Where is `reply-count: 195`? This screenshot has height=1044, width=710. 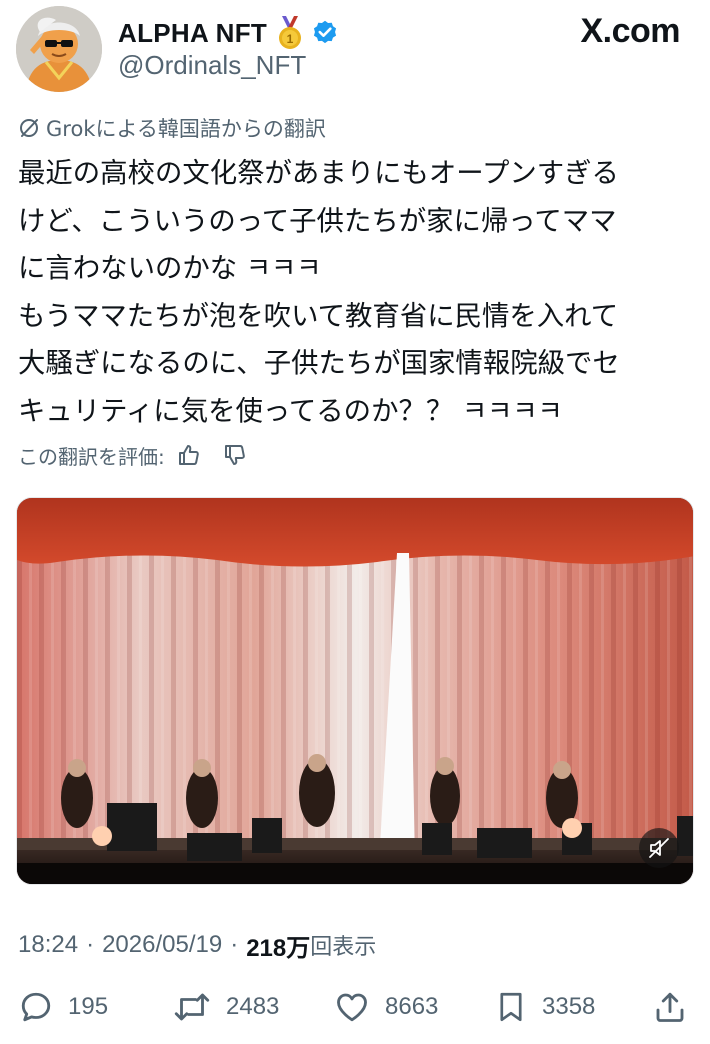 reply-count: 195 is located at coordinates (88, 1006).